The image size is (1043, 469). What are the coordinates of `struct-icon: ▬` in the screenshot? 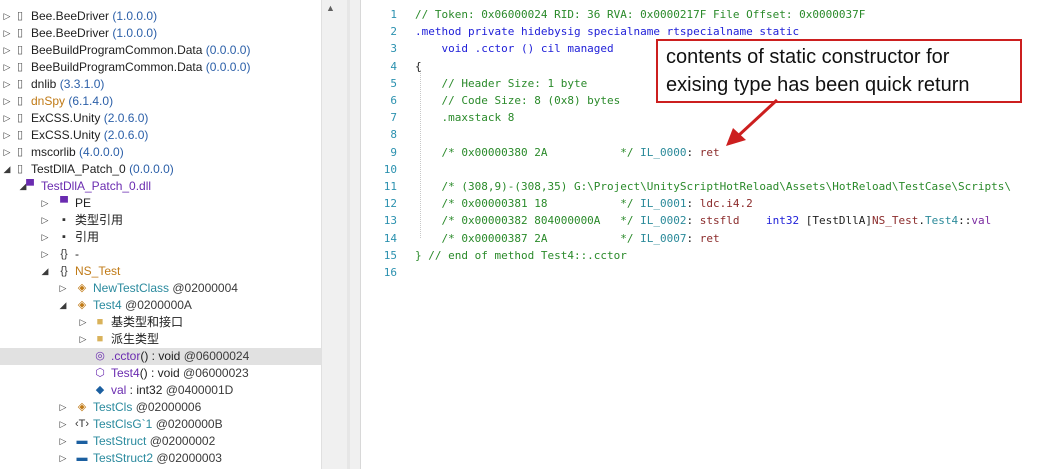 It's located at (82, 441).